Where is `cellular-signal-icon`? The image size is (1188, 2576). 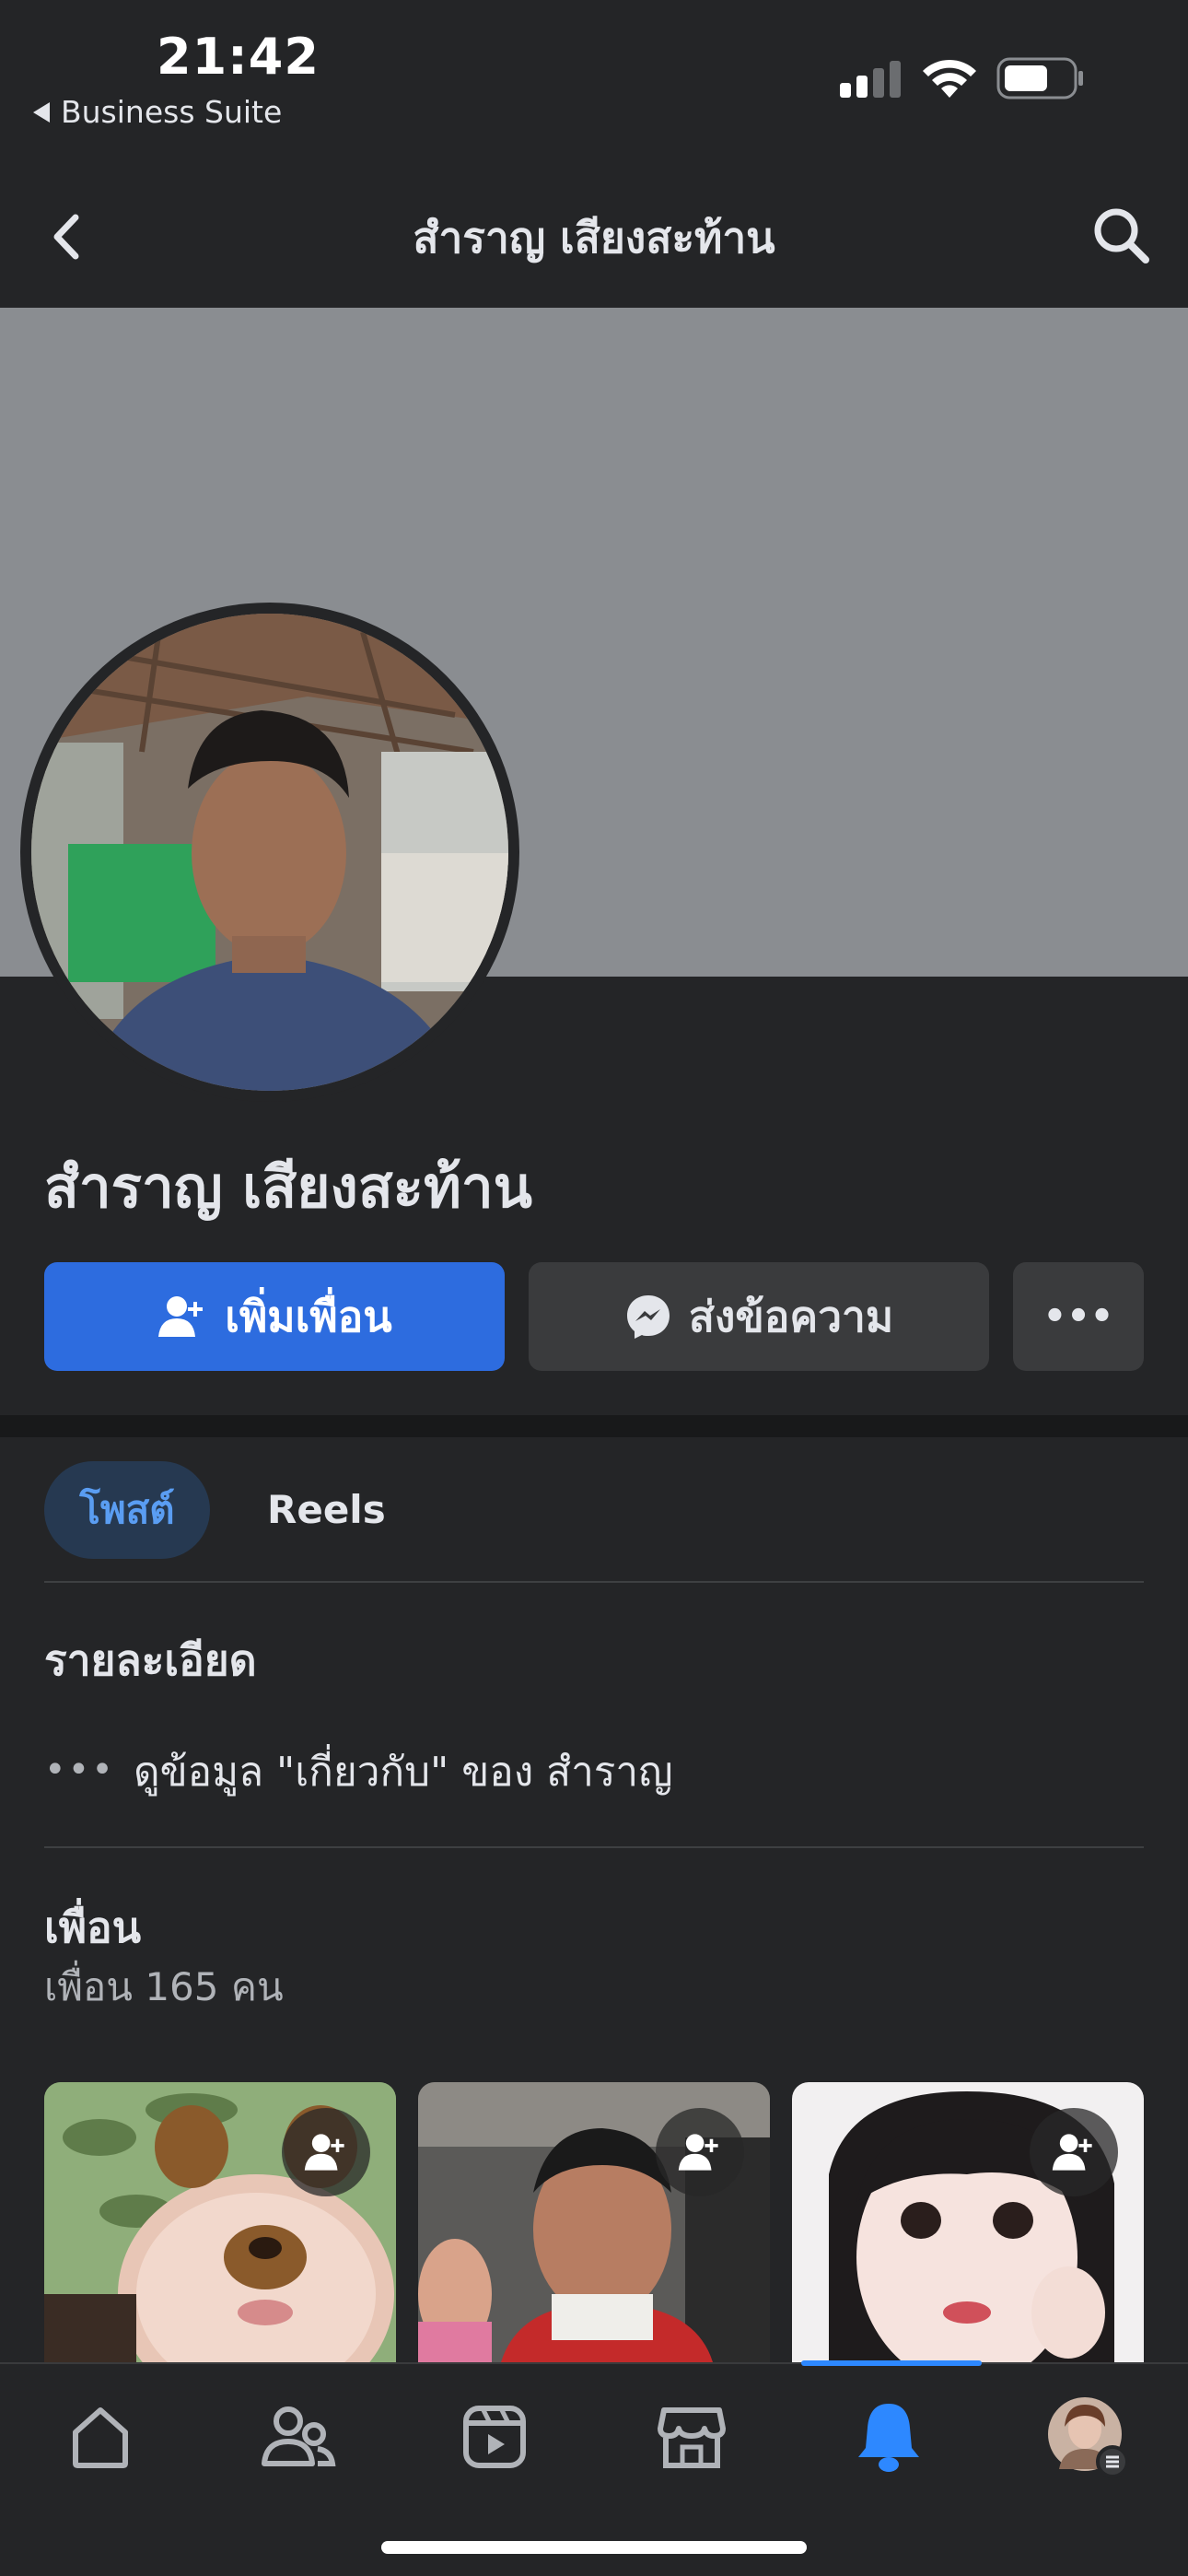 cellular-signal-icon is located at coordinates (870, 79).